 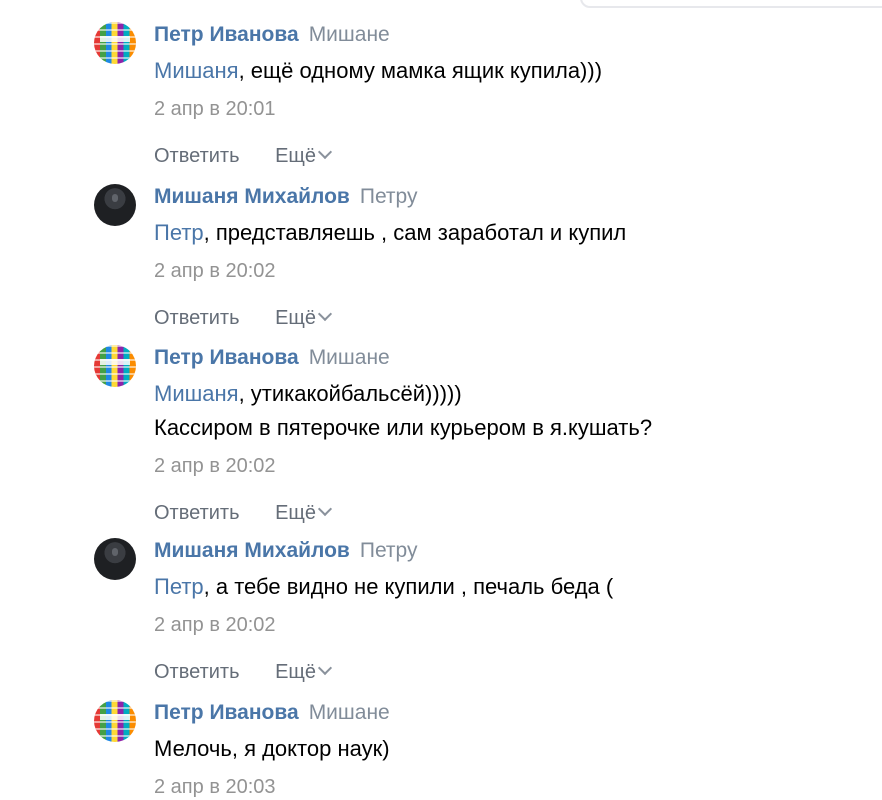 What do you see at coordinates (272, 748) in the screenshot?
I see `comment-body: Мелочь, я доктор наук)` at bounding box center [272, 748].